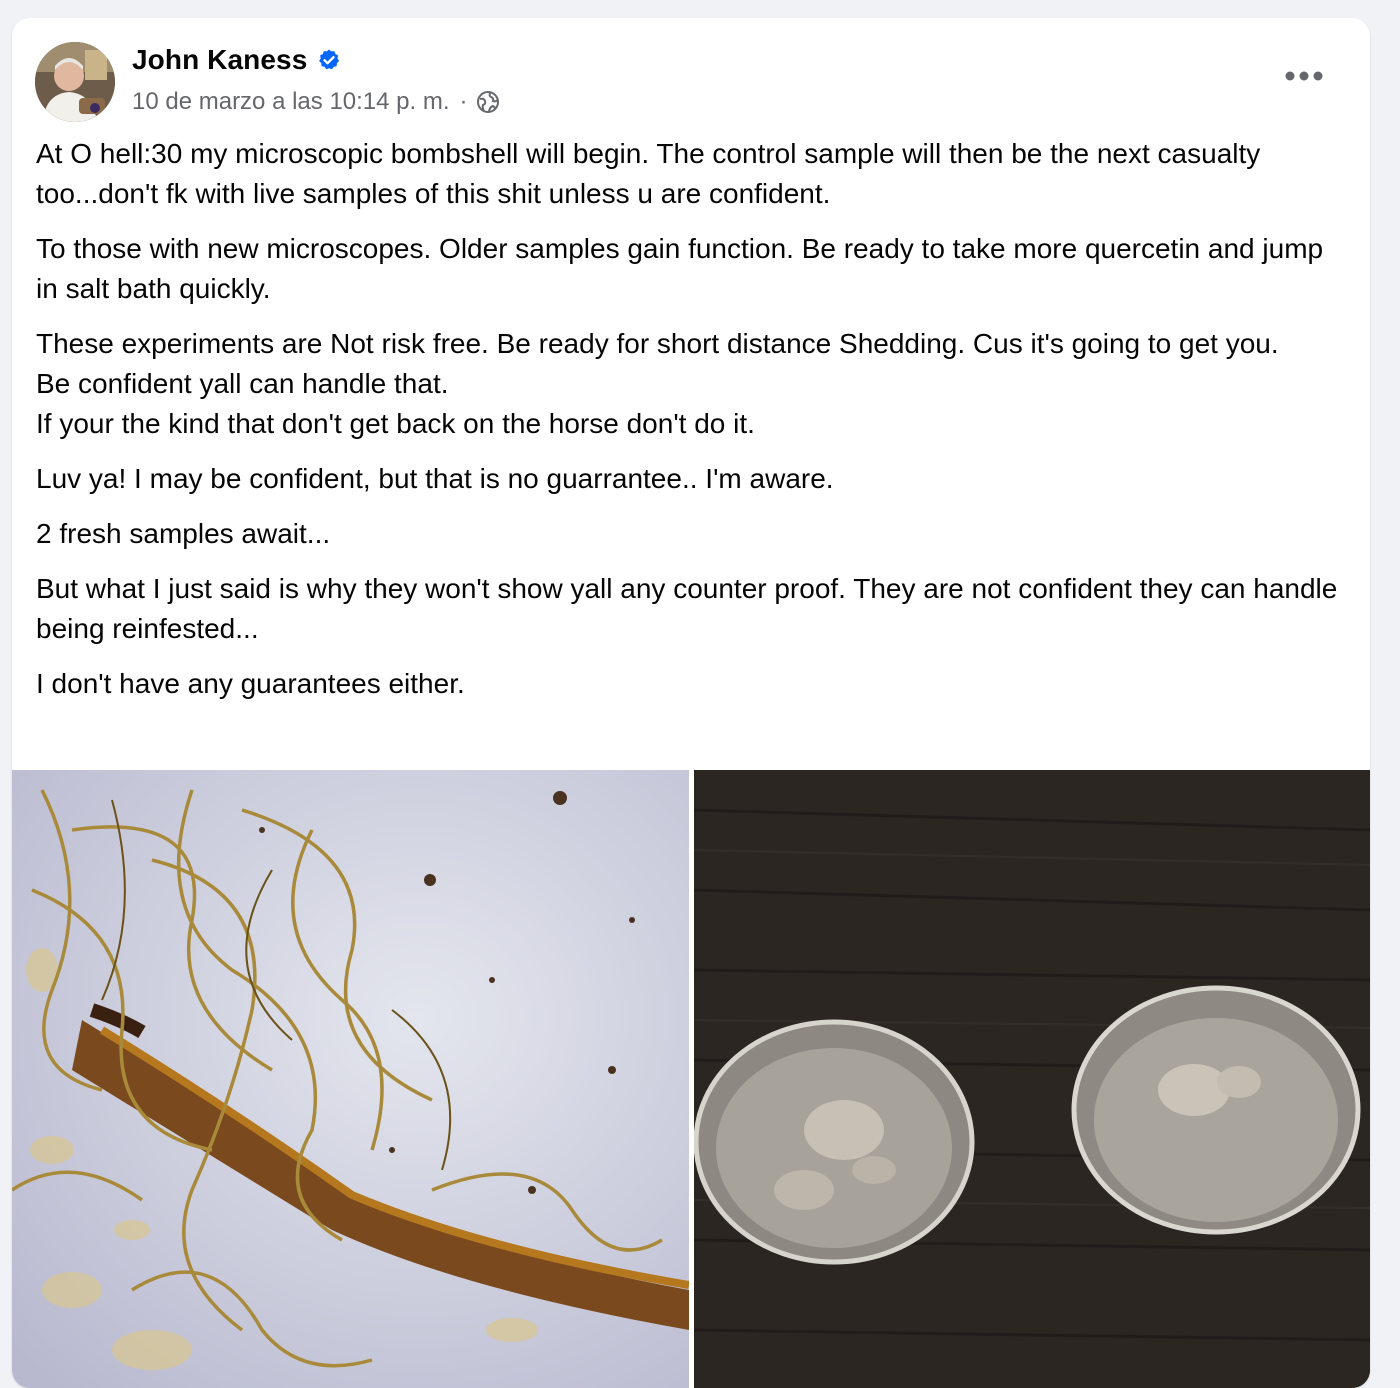 The width and height of the screenshot is (1400, 1388). I want to click on author-avatar, so click(75, 82).